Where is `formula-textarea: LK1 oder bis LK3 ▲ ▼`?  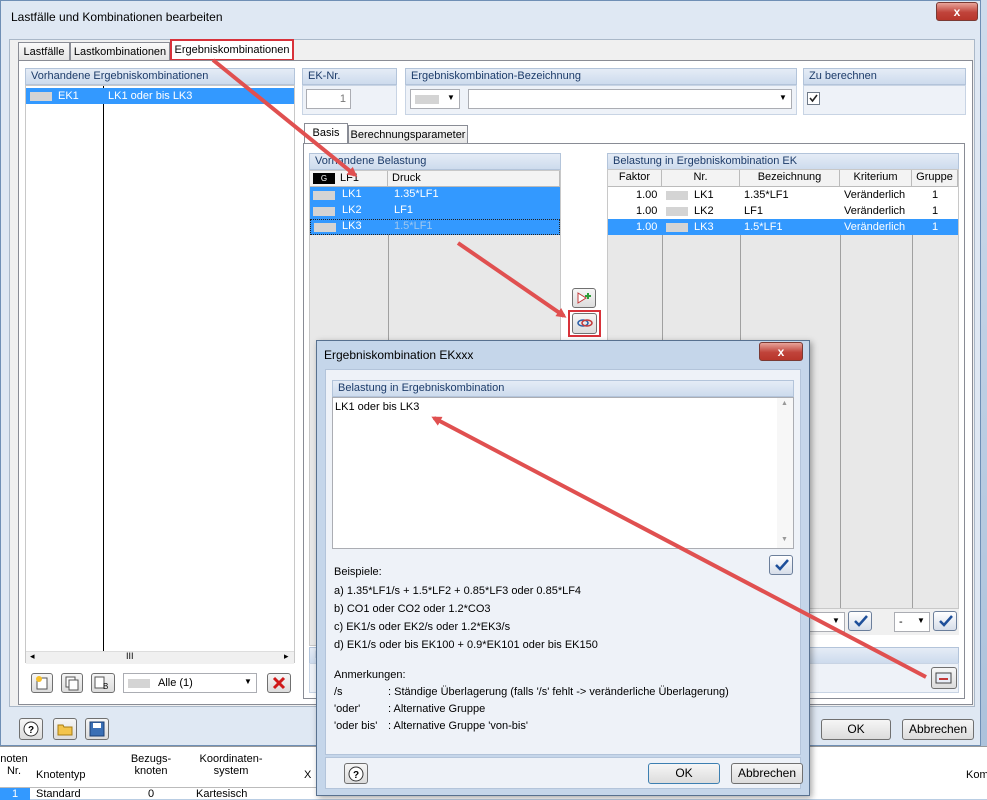 formula-textarea: LK1 oder bis LK3 ▲ ▼ is located at coordinates (563, 473).